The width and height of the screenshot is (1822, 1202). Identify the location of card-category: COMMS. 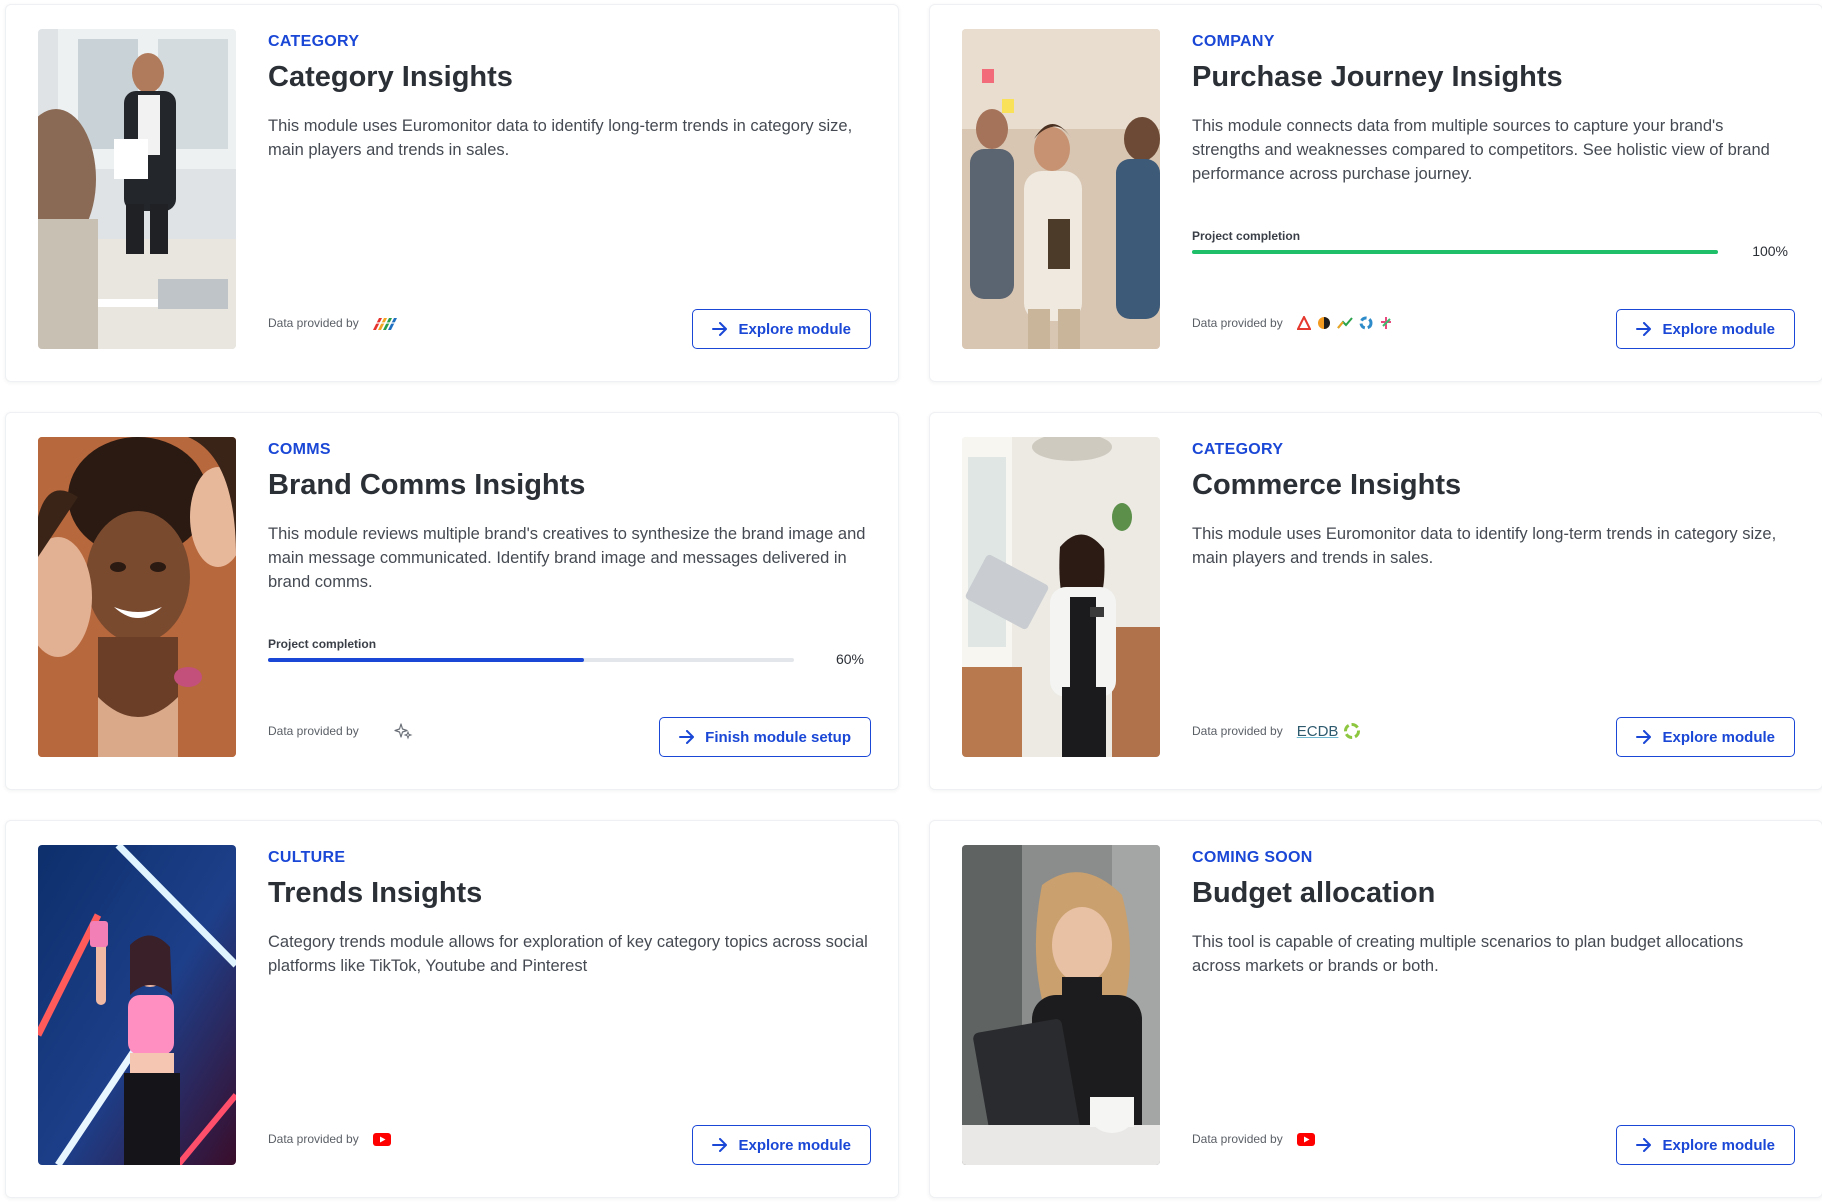
(299, 449).